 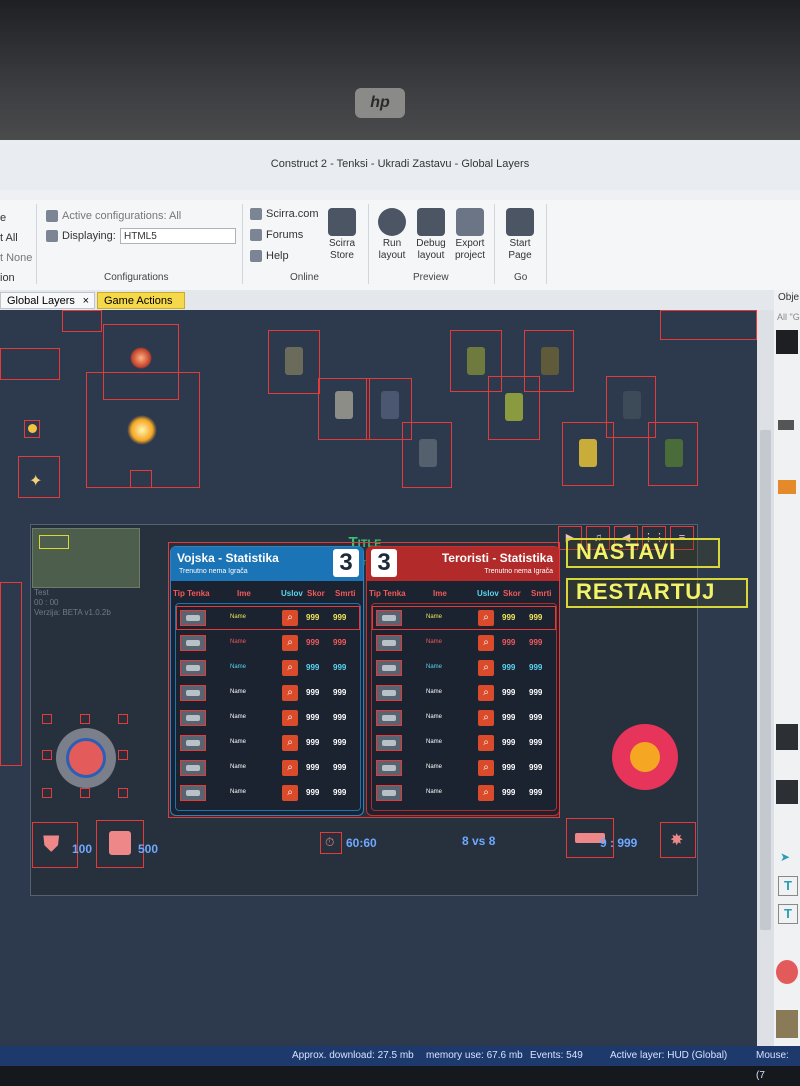 I want to click on health-value: 100, so click(x=82, y=849).